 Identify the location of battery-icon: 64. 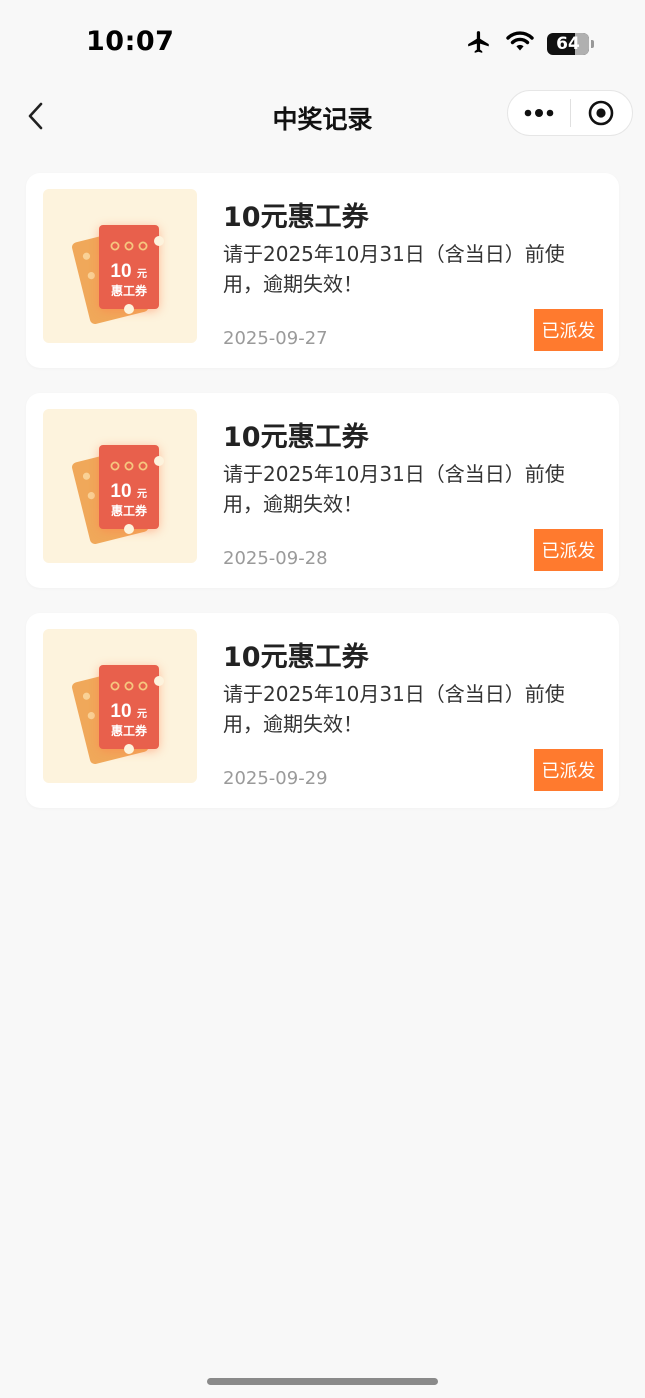
(570, 44).